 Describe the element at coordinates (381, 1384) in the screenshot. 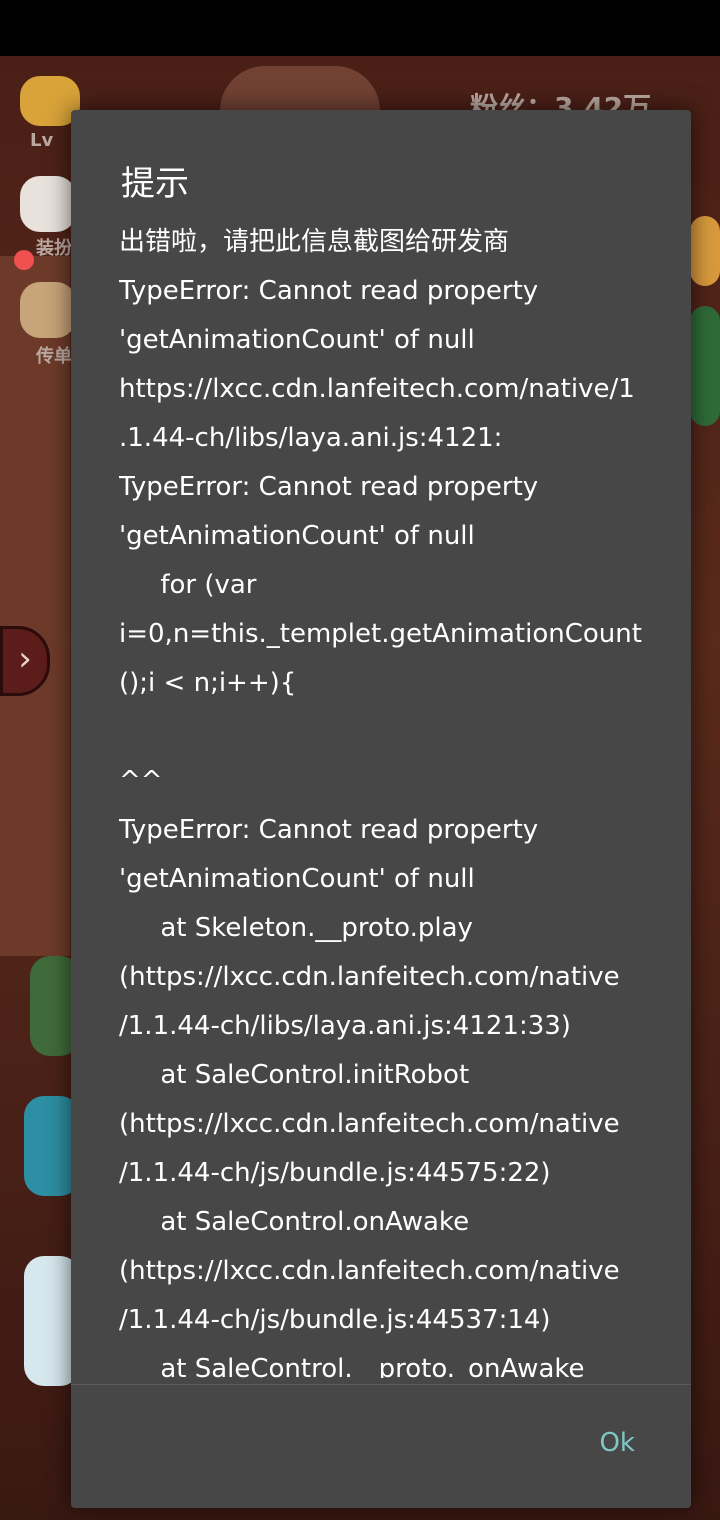

I see `dialog-divider` at that location.